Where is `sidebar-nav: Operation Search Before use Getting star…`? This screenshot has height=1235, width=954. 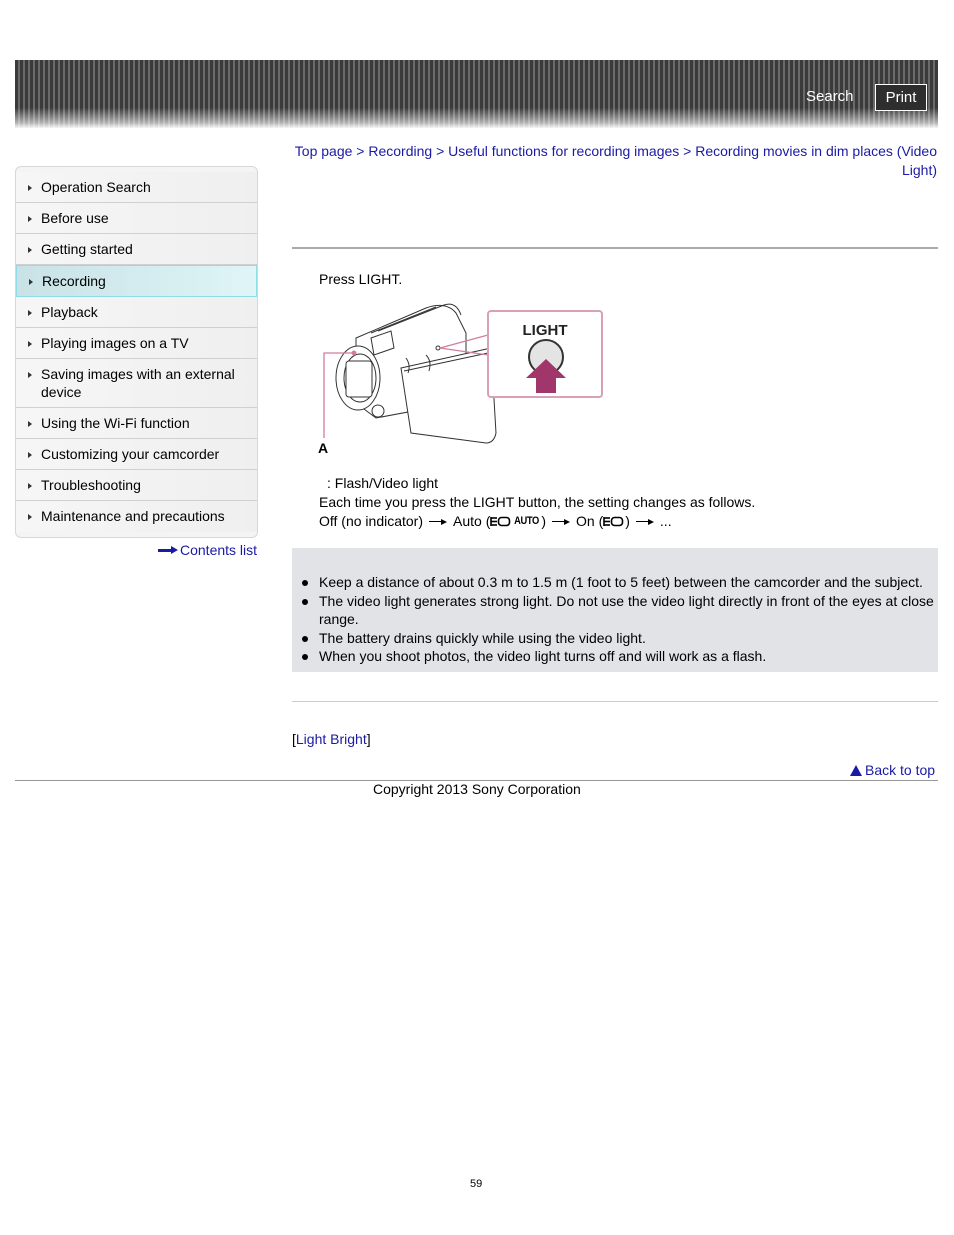 sidebar-nav: Operation Search Before use Getting star… is located at coordinates (136, 352).